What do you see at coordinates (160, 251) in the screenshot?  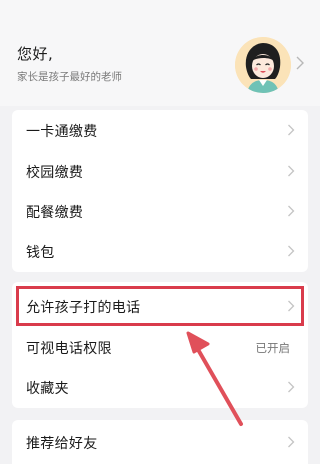 I see `menu-item-wallet: 钱包` at bounding box center [160, 251].